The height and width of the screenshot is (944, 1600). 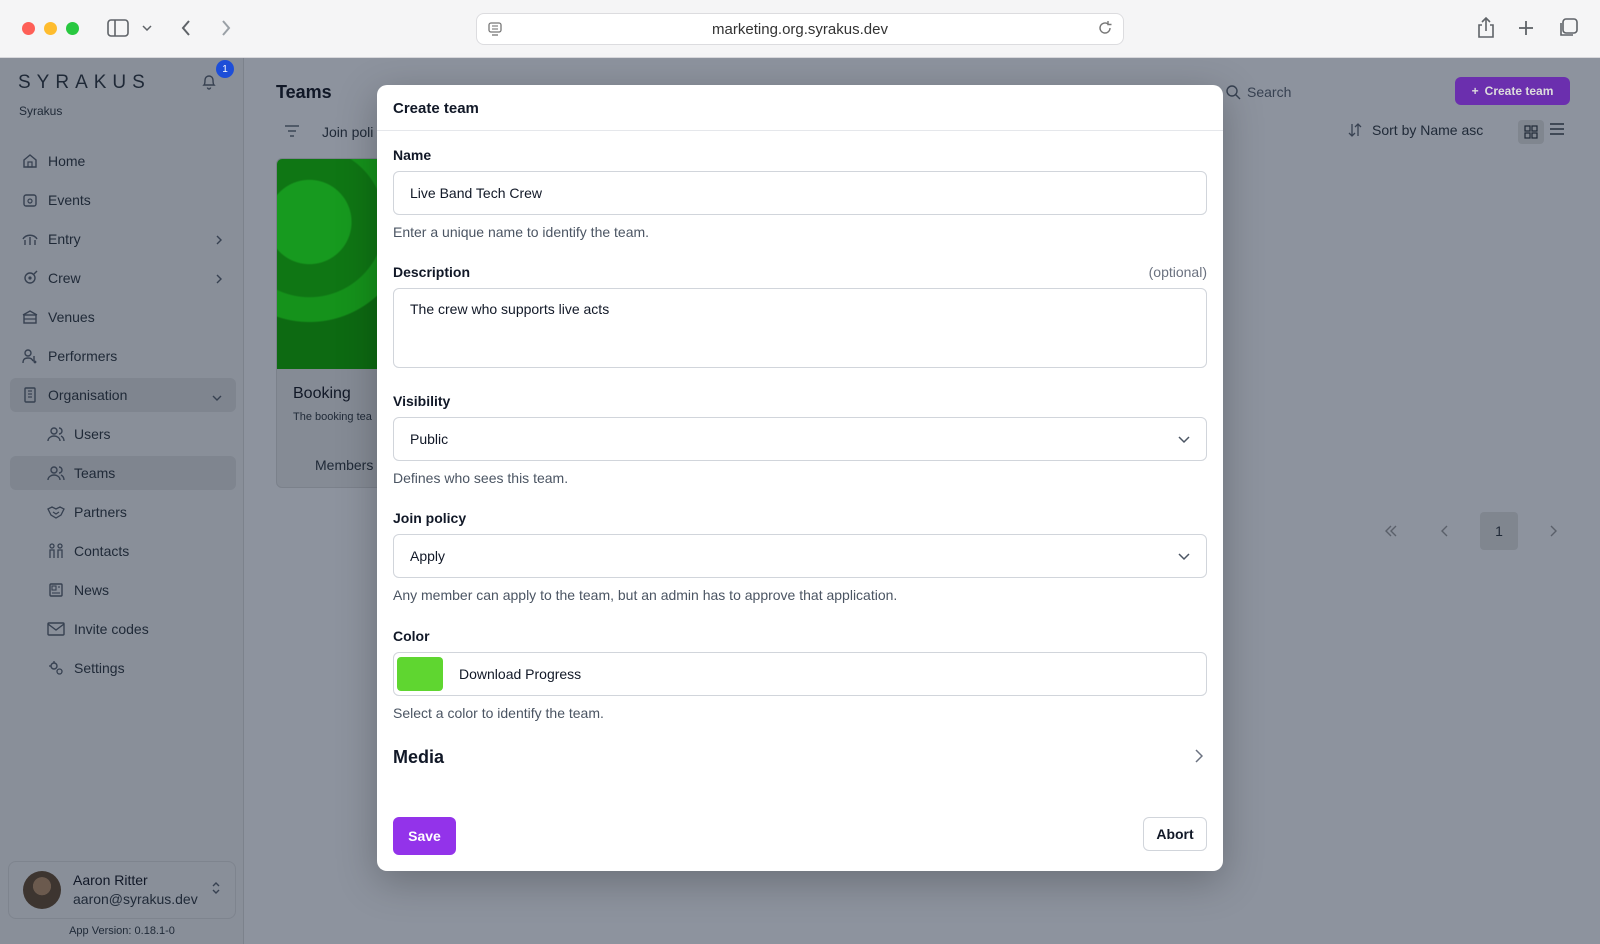 What do you see at coordinates (64, 239) in the screenshot?
I see `sidebar-item-label: Entry` at bounding box center [64, 239].